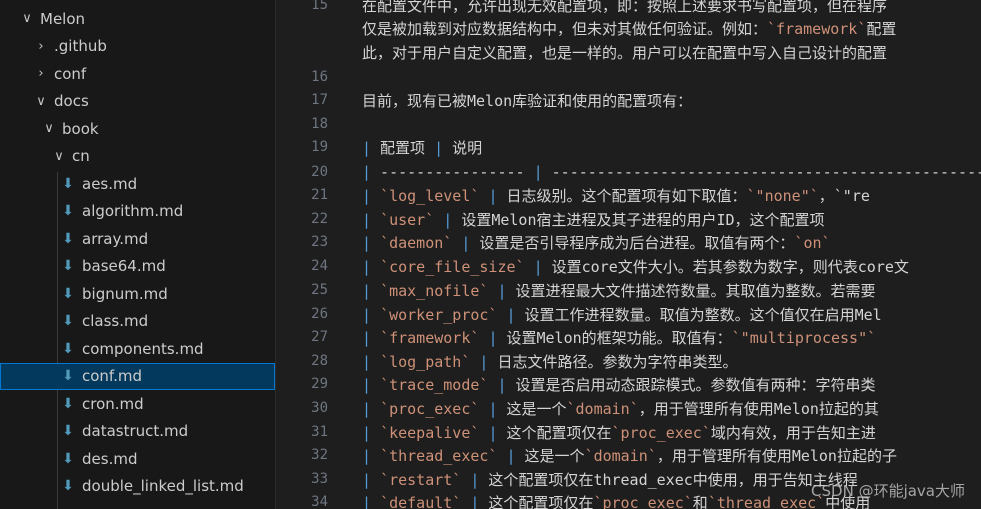 The width and height of the screenshot is (981, 509). I want to click on tree-file-label: conf.md, so click(112, 376).